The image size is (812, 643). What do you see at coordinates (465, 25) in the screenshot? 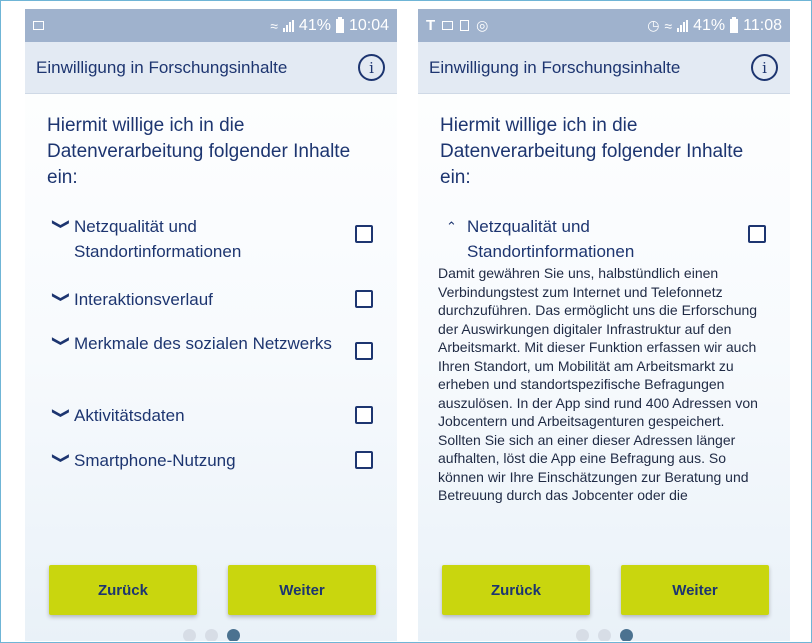
I see `file-notification-icon` at bounding box center [465, 25].